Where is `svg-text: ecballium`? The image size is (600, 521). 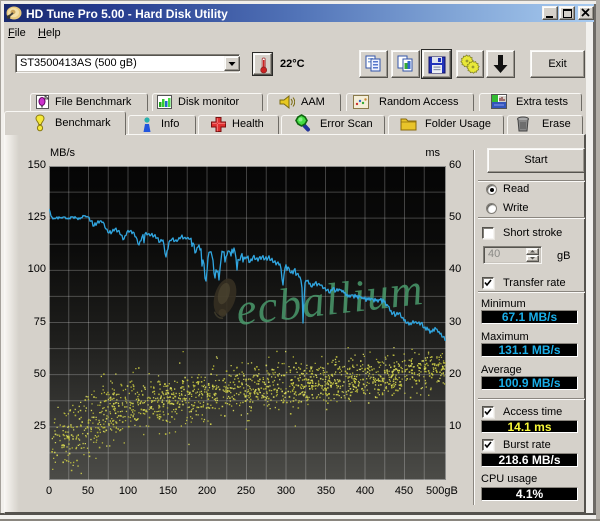
svg-text: ecballium is located at coordinates (329, 299).